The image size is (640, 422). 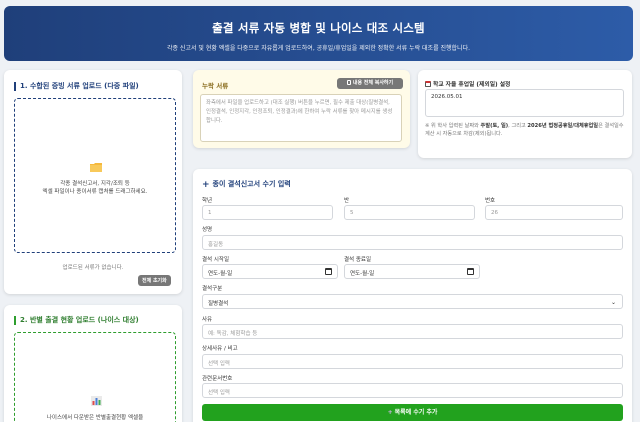 I want to click on class-input: 5, so click(x=409, y=212).